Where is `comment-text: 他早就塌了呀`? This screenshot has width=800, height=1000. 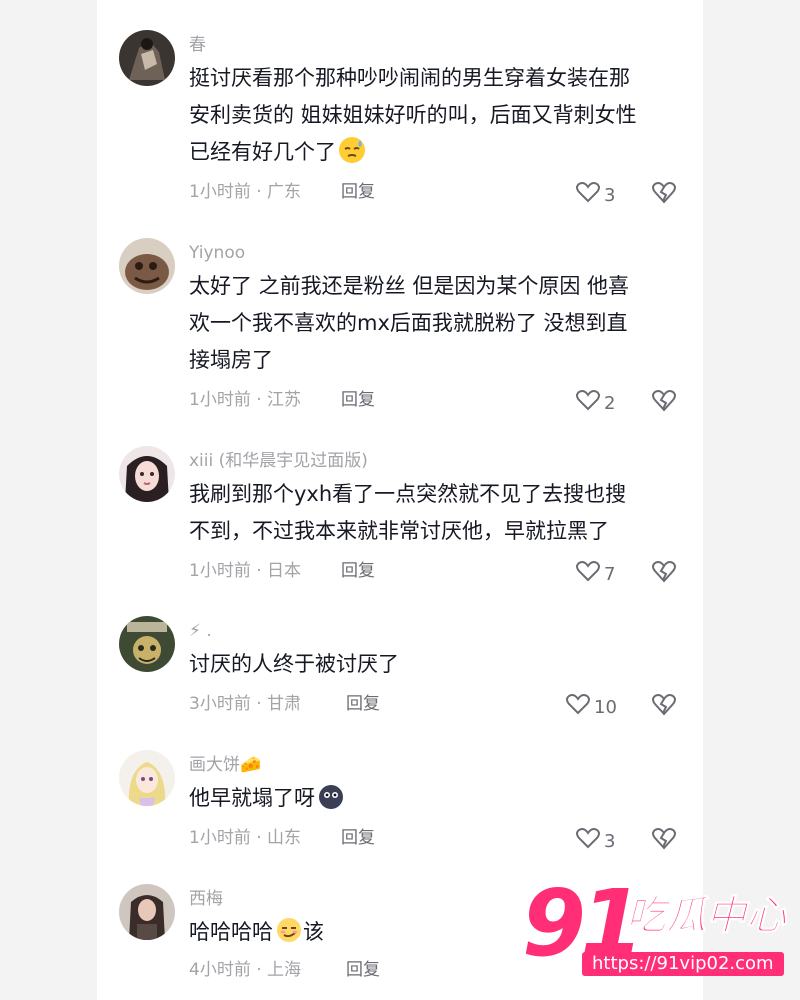
comment-text: 他早就塌了呀 is located at coordinates (439, 798).